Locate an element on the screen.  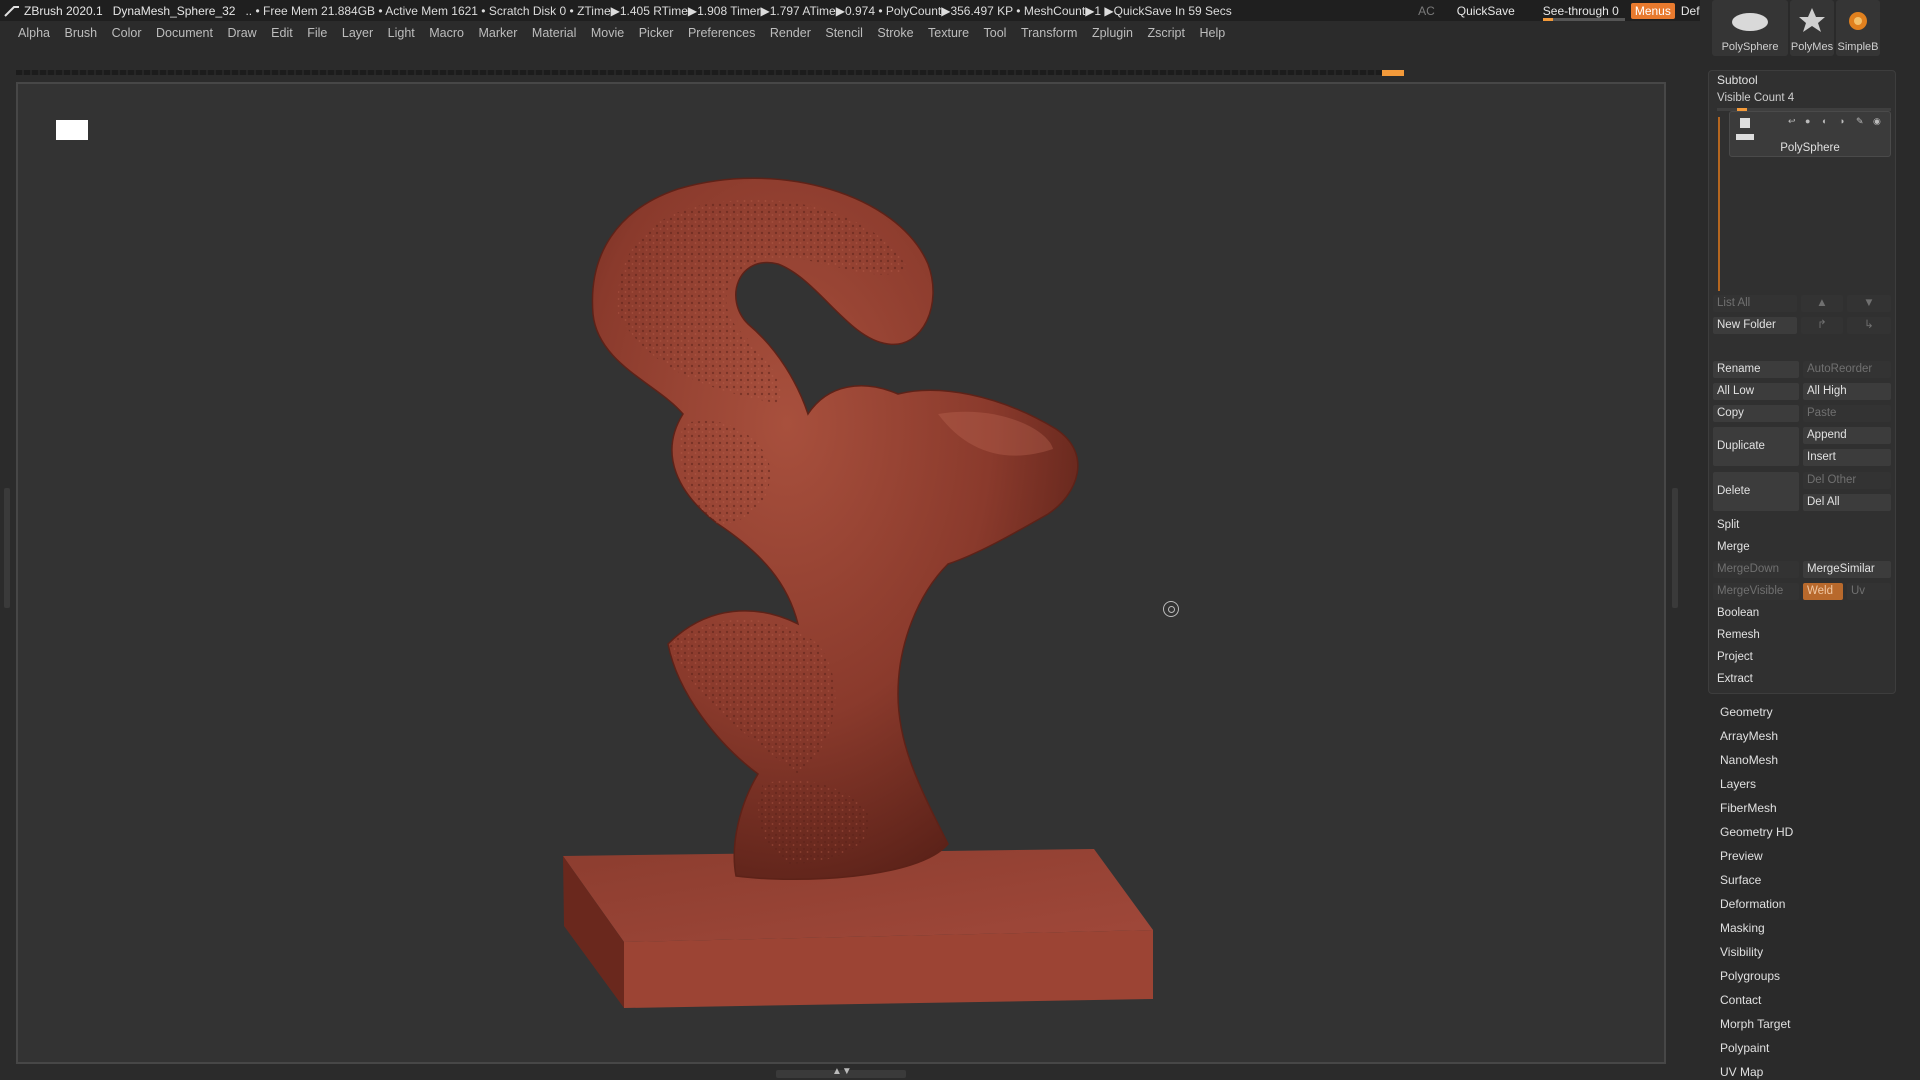
list-all-button: List All is located at coordinates (1755, 303).